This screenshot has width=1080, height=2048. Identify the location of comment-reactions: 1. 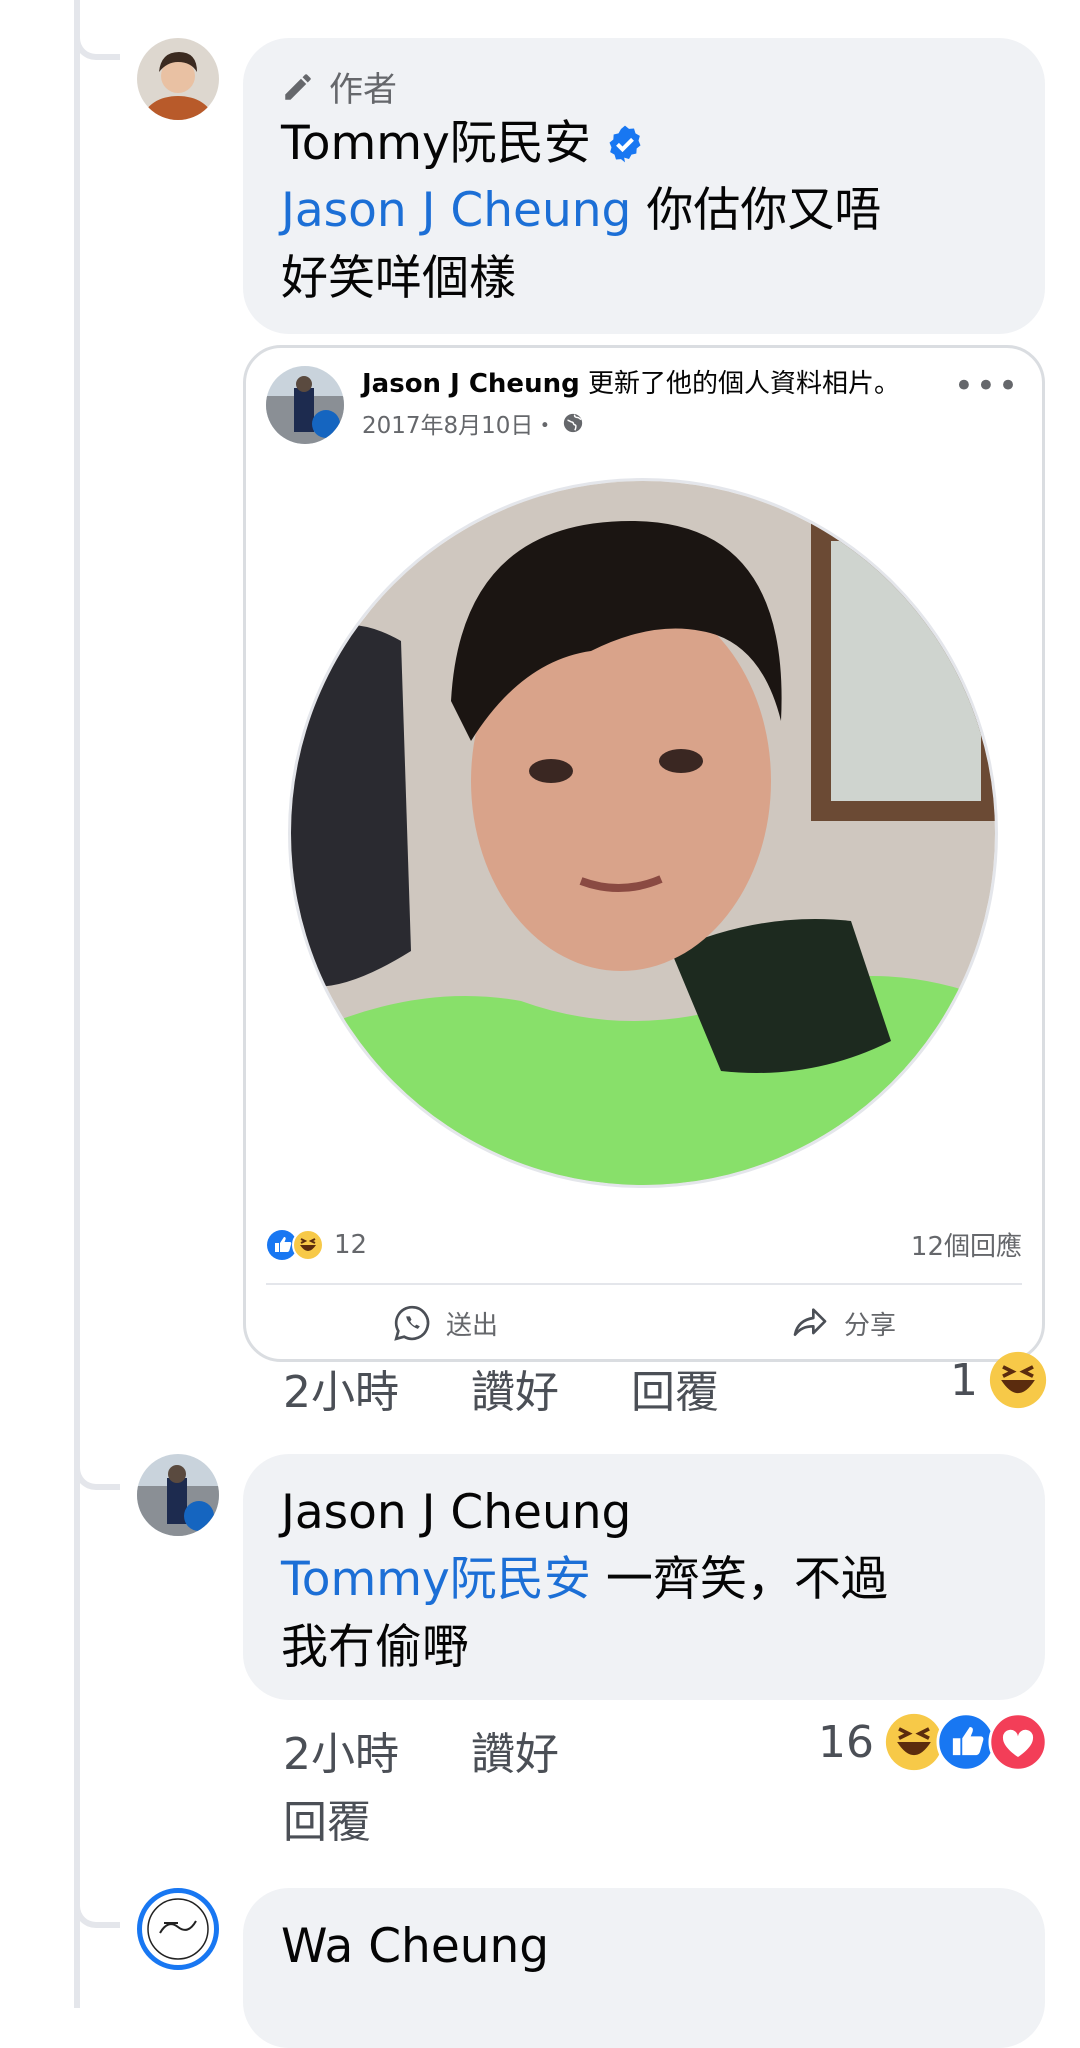
(999, 1380).